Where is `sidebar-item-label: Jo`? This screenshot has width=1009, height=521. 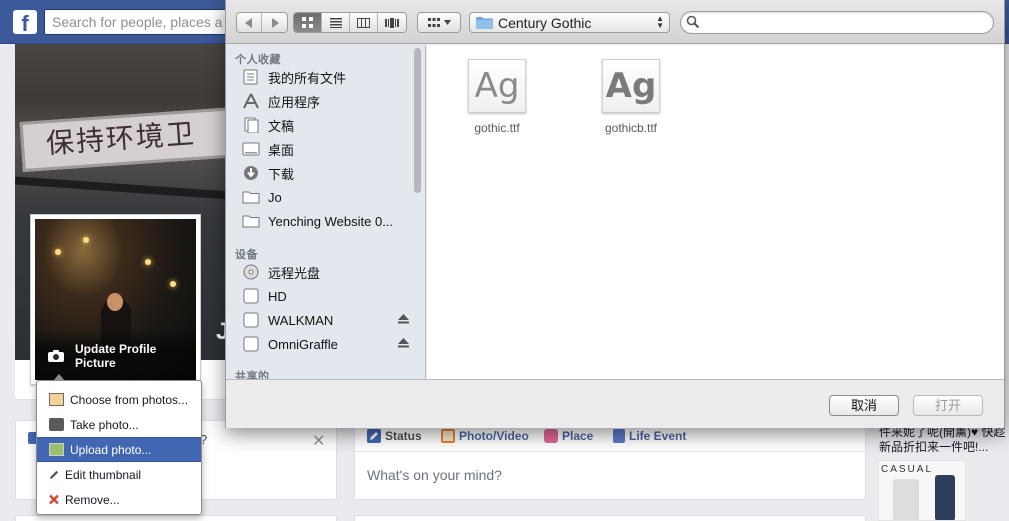
sidebar-item-label: Jo is located at coordinates (275, 197).